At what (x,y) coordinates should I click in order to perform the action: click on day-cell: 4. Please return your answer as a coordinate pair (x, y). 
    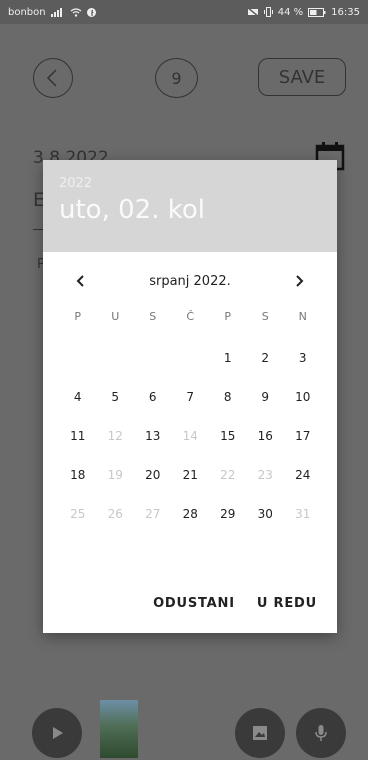
    Looking at the image, I should click on (78, 397).